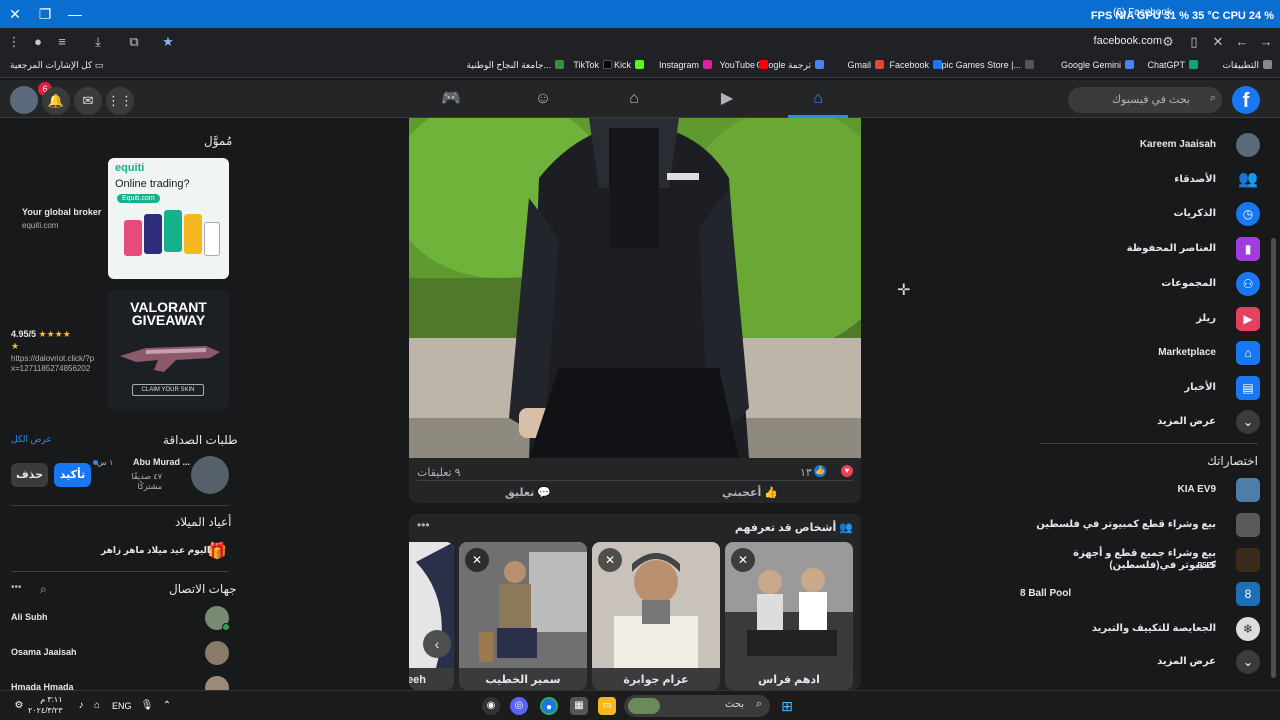 The width and height of the screenshot is (1280, 720). Describe the element at coordinates (549, 706) in the screenshot. I see `chrome-app-icon: ●` at that location.